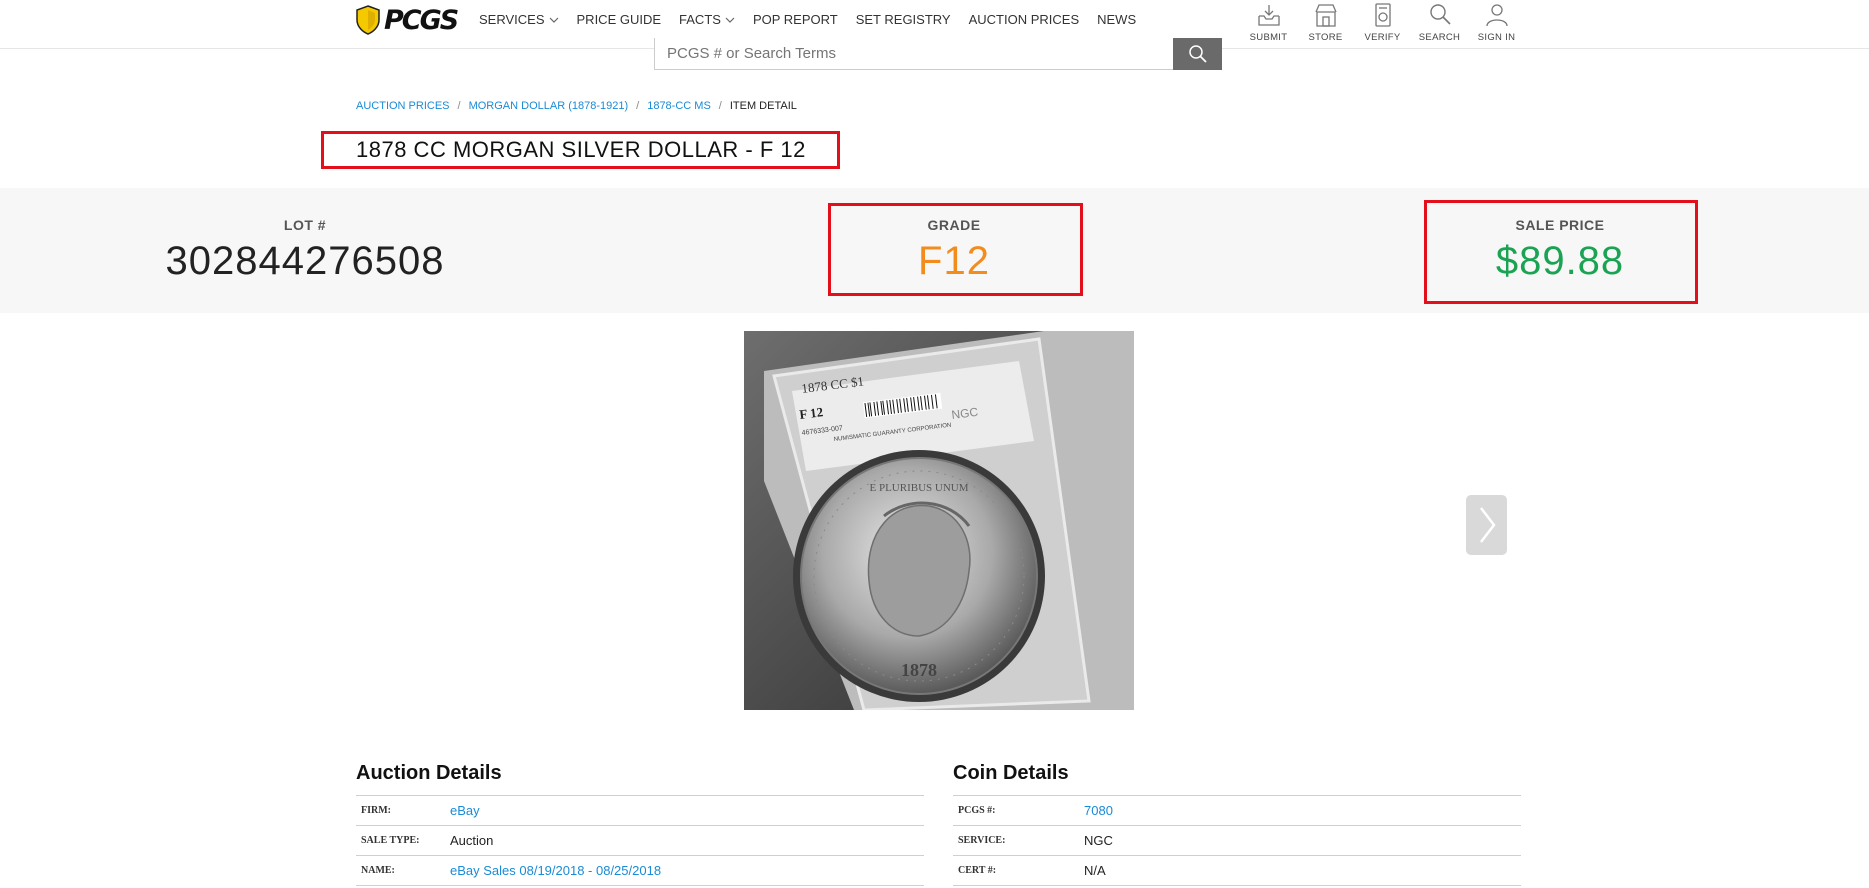 The image size is (1869, 888). What do you see at coordinates (1237, 811) in the screenshot?
I see `detail-row: PCGS #: 7080` at bounding box center [1237, 811].